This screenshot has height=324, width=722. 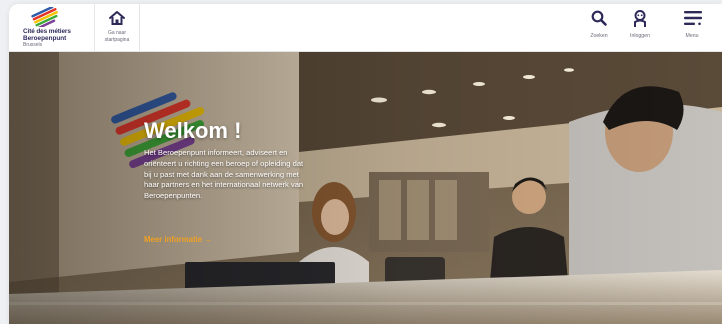 What do you see at coordinates (139, 27) in the screenshot?
I see `header-divider` at bounding box center [139, 27].